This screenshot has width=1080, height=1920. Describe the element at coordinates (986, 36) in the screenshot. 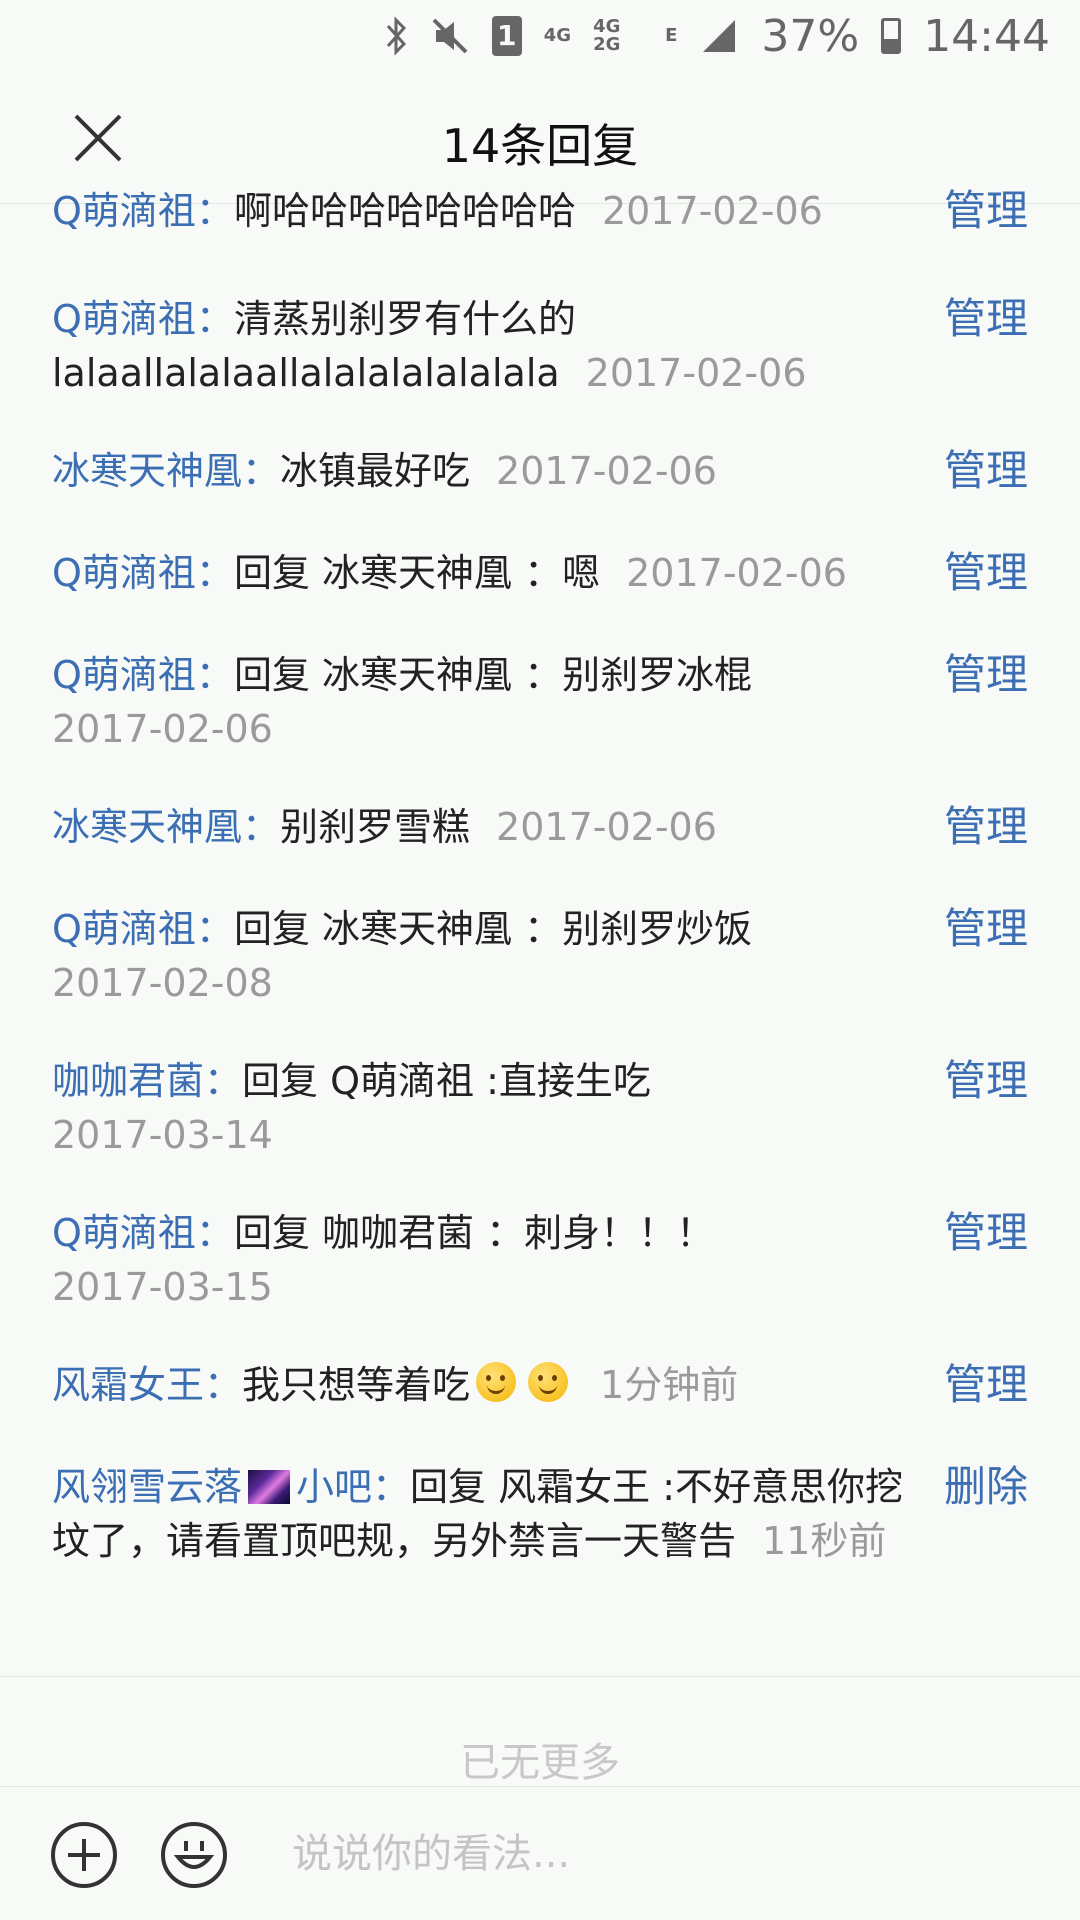

I see `clock: 14:44` at that location.